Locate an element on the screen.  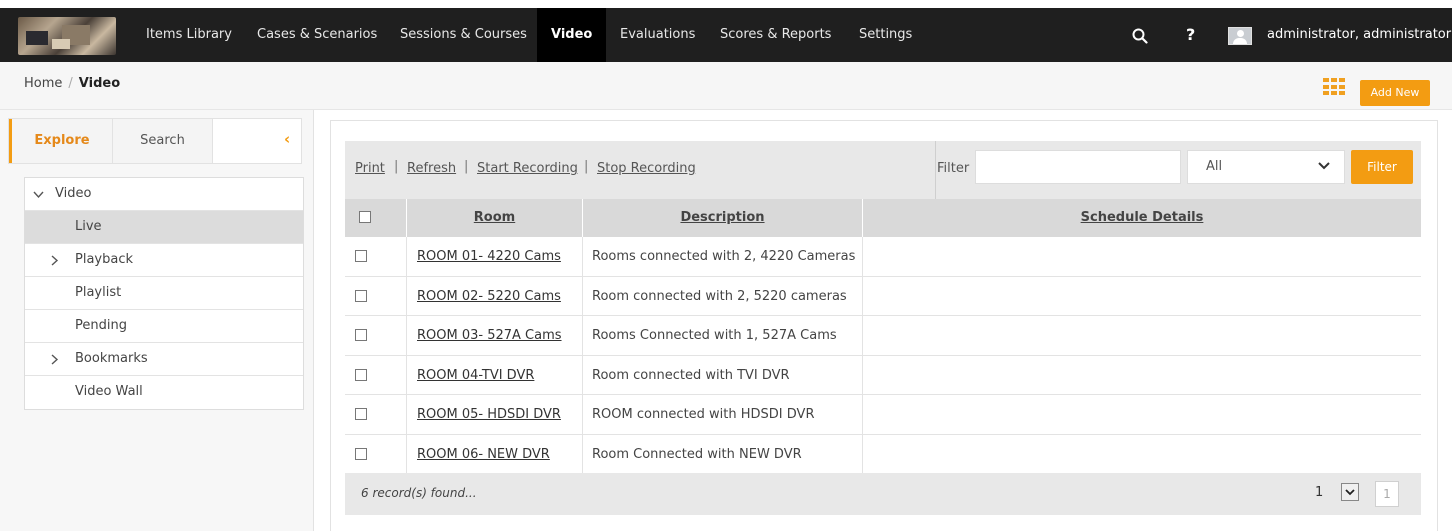
tree-item-playlist: Playlist is located at coordinates (164, 293).